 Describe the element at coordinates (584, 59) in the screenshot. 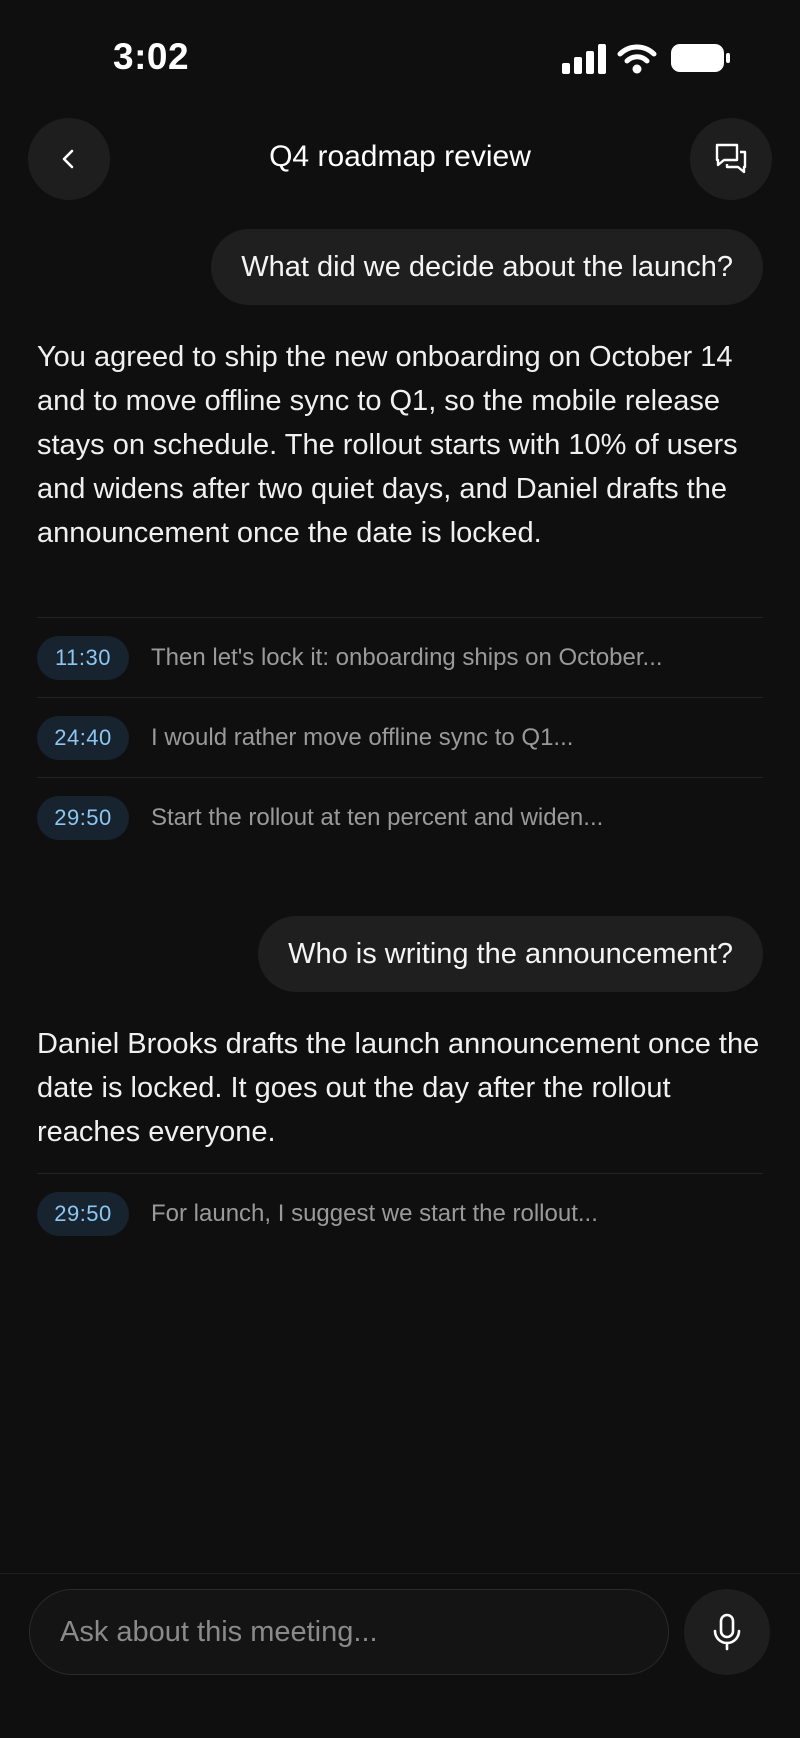

I see `signal-icon` at that location.